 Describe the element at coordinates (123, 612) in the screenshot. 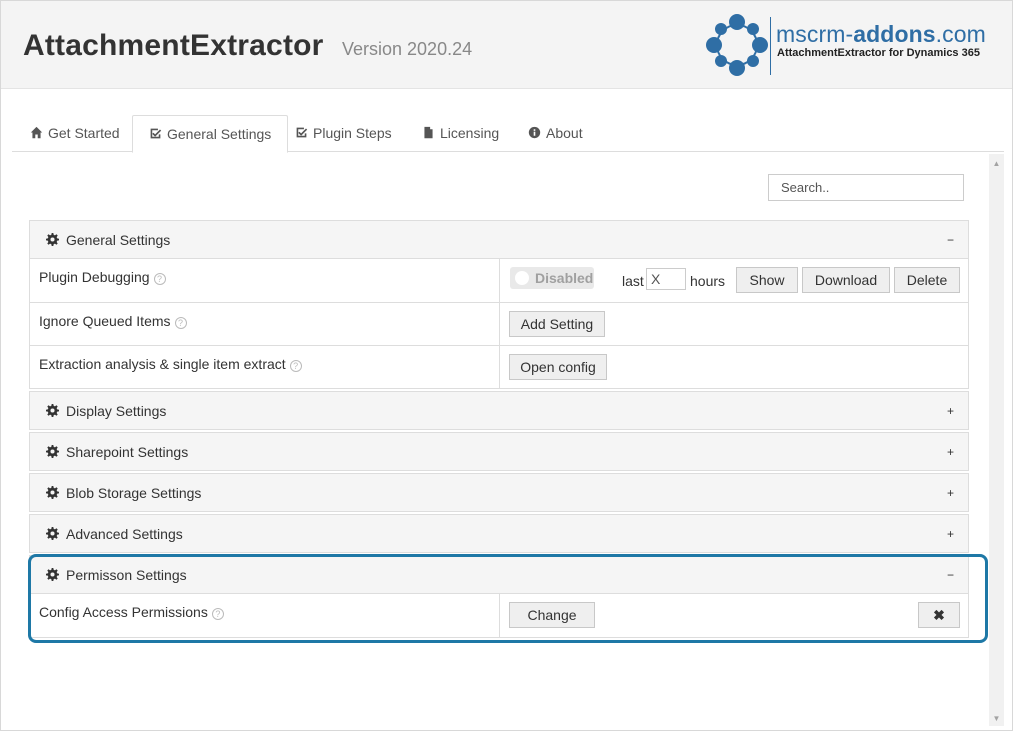

I see `setting-label: Config Access Permissions` at that location.